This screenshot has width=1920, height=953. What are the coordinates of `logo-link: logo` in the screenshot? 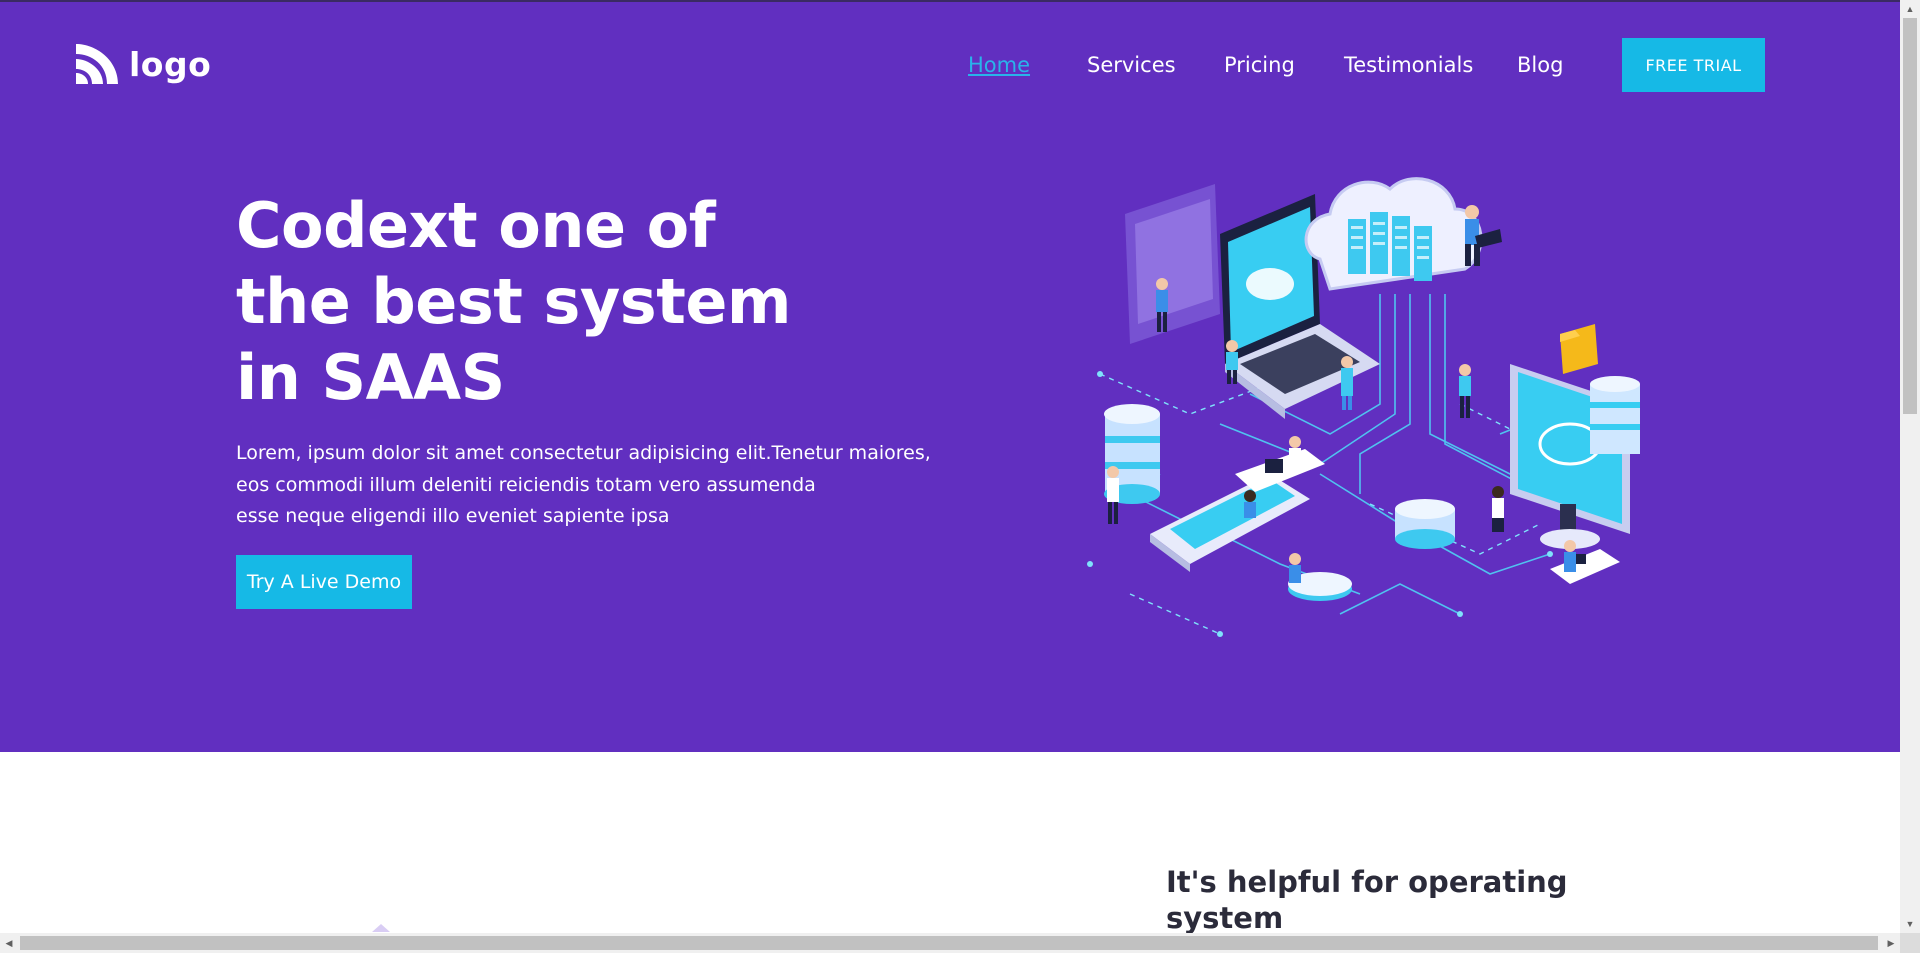 It's located at (142, 64).